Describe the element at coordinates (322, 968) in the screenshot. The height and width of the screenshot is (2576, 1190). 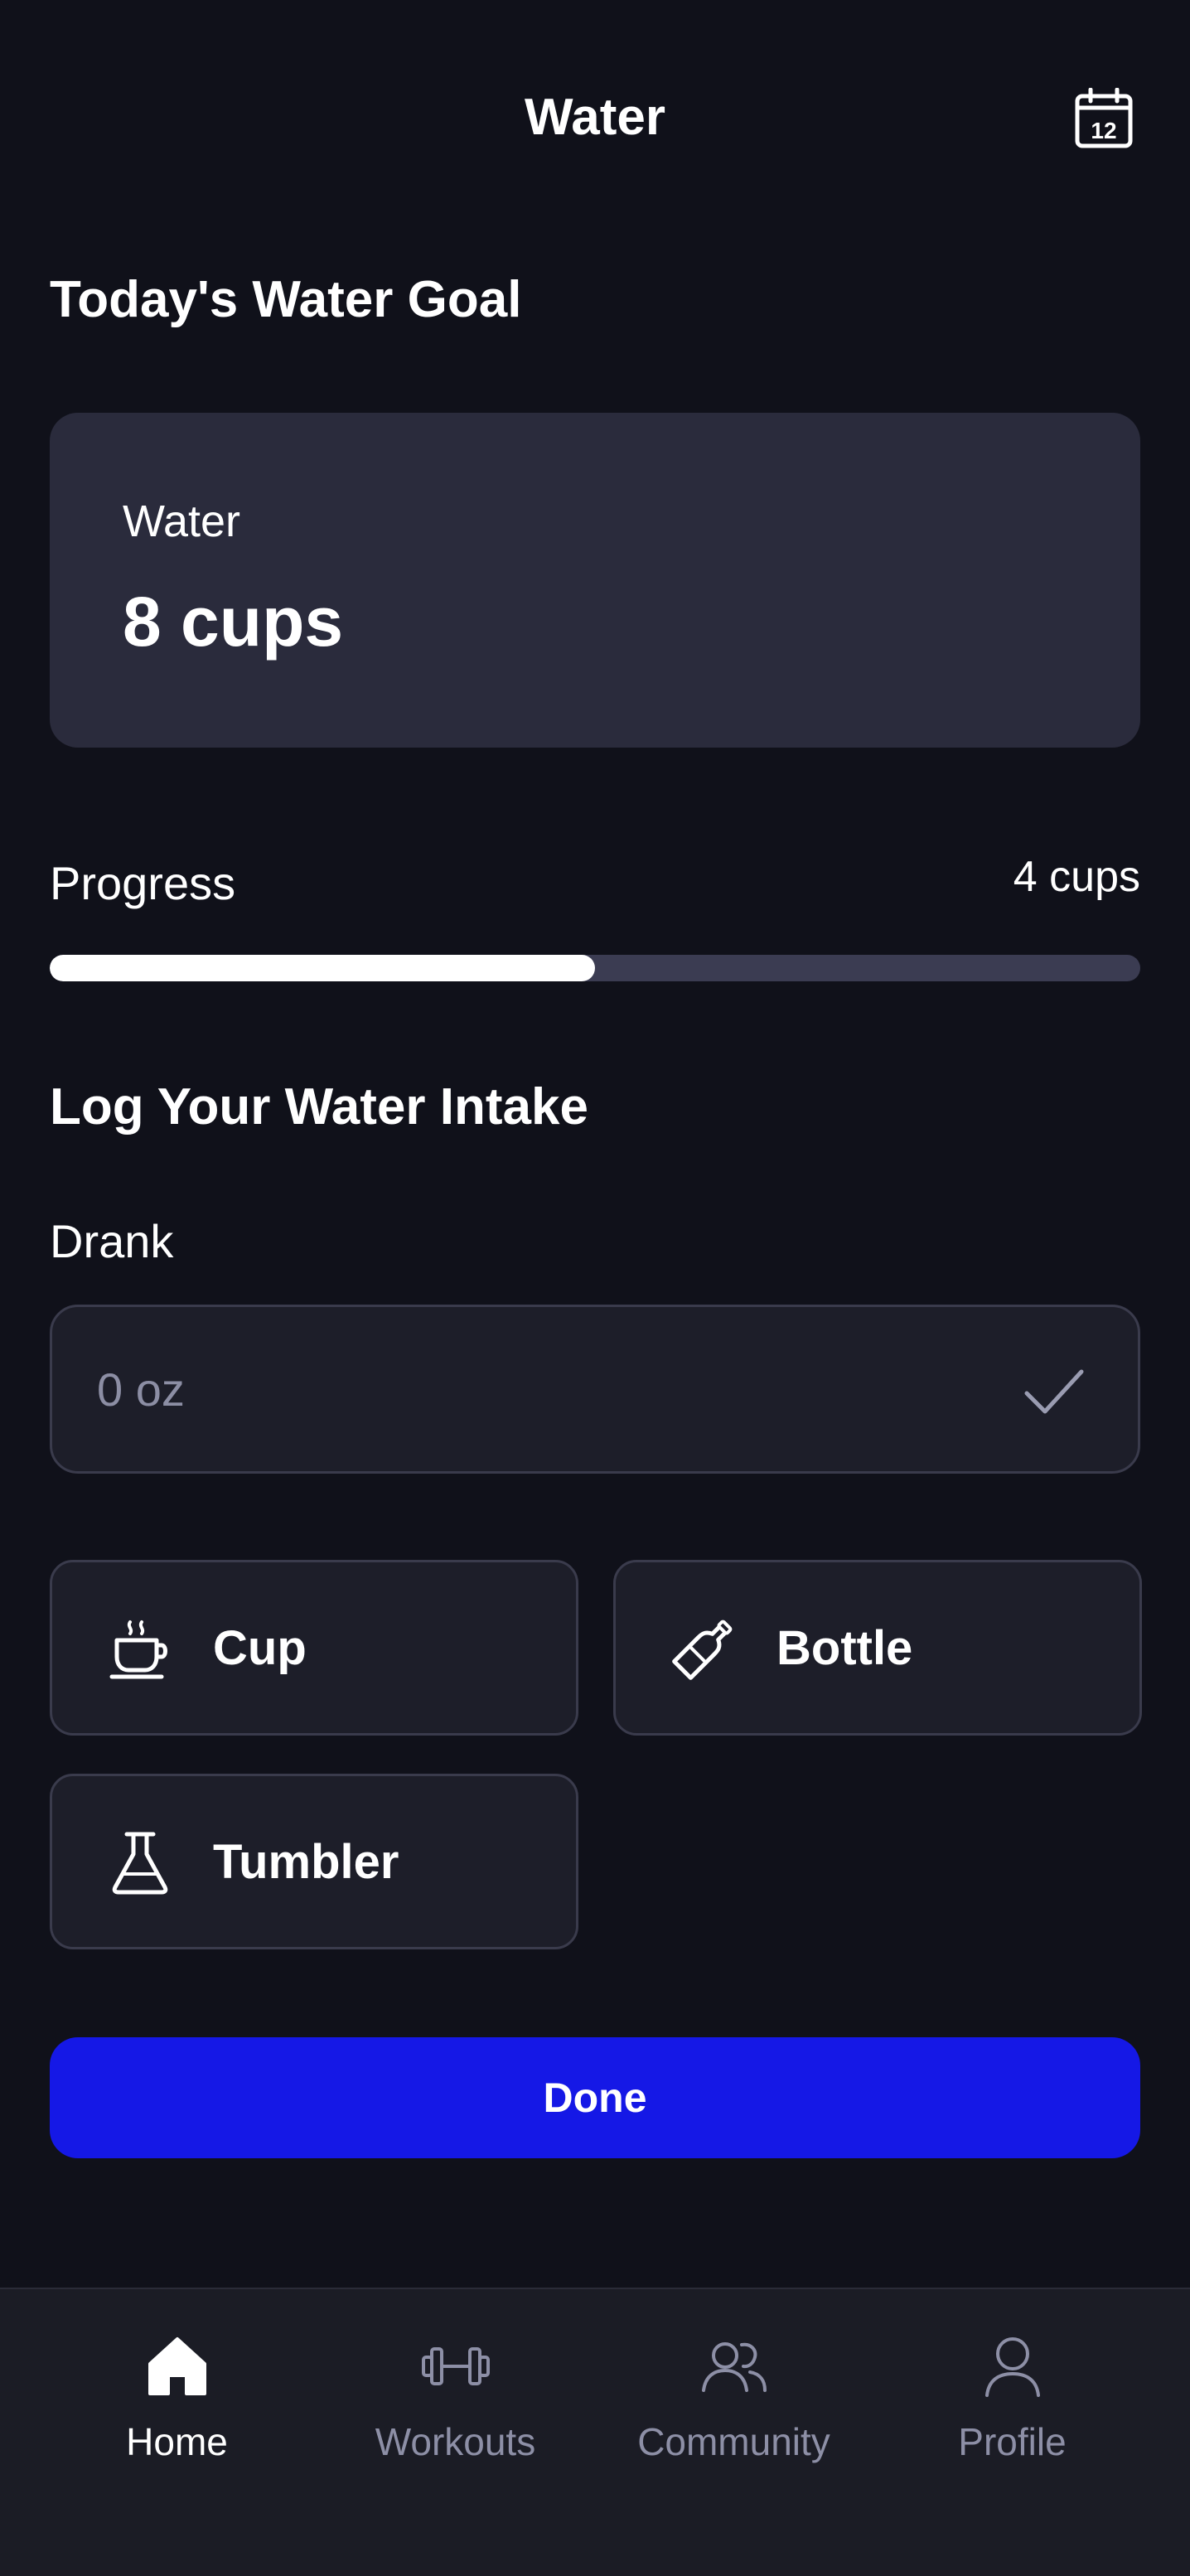
I see `progress-bar-fill` at that location.